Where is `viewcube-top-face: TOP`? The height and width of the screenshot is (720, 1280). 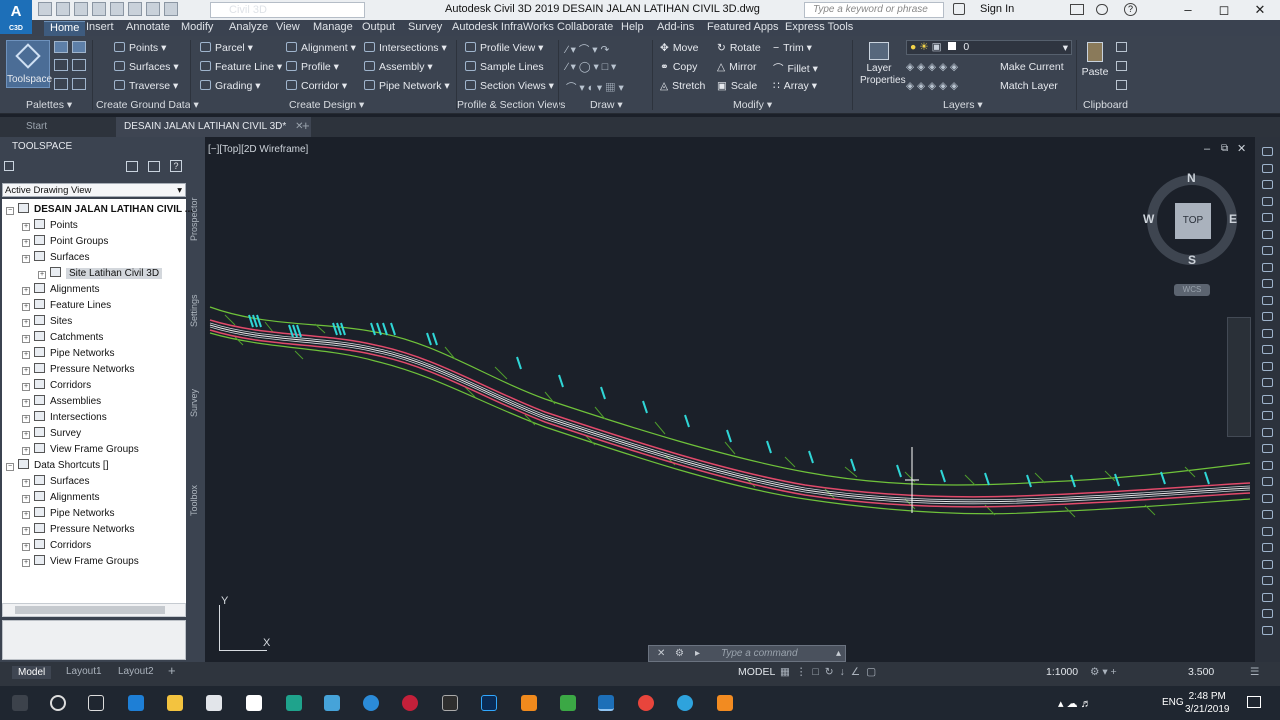 viewcube-top-face: TOP is located at coordinates (1193, 221).